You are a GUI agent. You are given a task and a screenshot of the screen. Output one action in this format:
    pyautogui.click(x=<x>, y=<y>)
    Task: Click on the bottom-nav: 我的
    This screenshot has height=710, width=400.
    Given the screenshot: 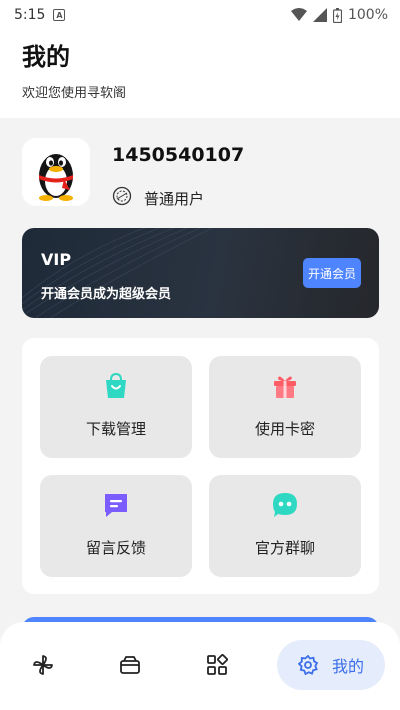 What is the action you would take?
    pyautogui.click(x=200, y=666)
    